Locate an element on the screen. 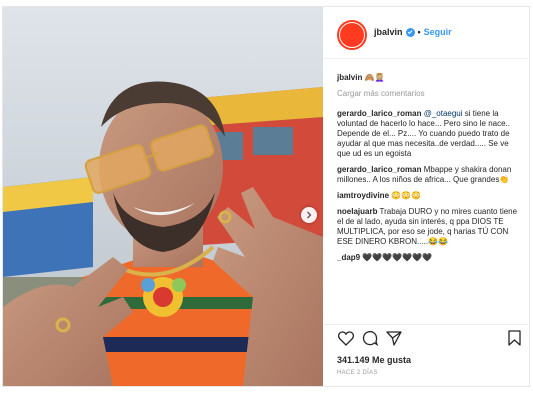 The image size is (533, 400). comment-icon is located at coordinates (370, 338).